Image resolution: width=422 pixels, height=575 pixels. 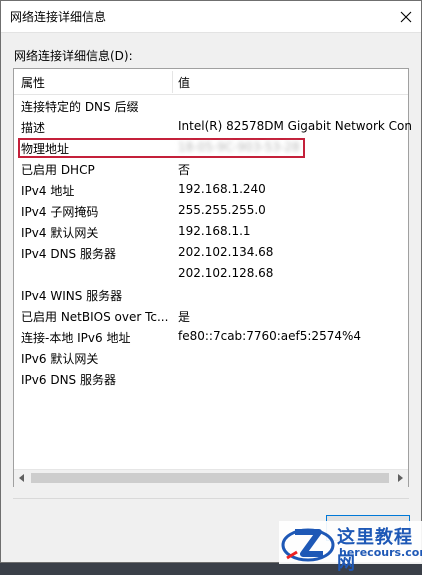 I want to click on row-value: Intel(R) 82578DM Gigabit Network Con, so click(x=295, y=126).